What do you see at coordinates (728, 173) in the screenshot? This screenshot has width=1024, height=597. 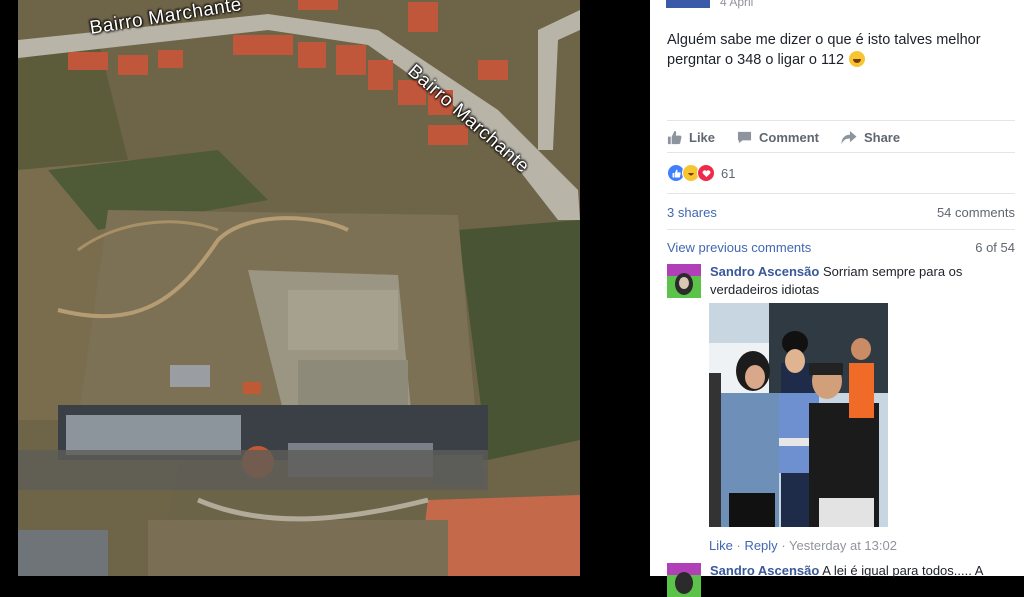 I see `reaction-count: 61` at bounding box center [728, 173].